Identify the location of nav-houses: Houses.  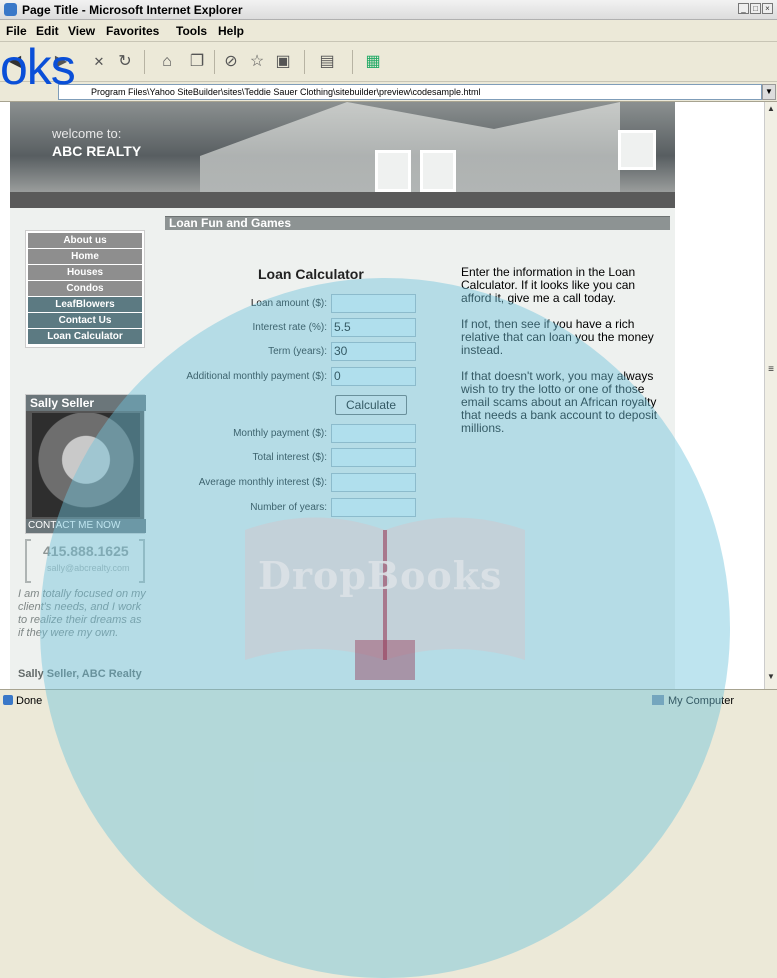
(85, 272).